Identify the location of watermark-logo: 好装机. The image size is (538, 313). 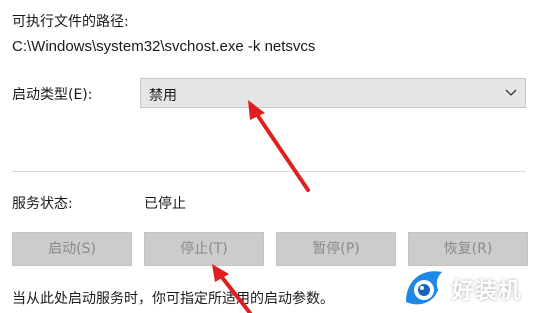
(469, 288).